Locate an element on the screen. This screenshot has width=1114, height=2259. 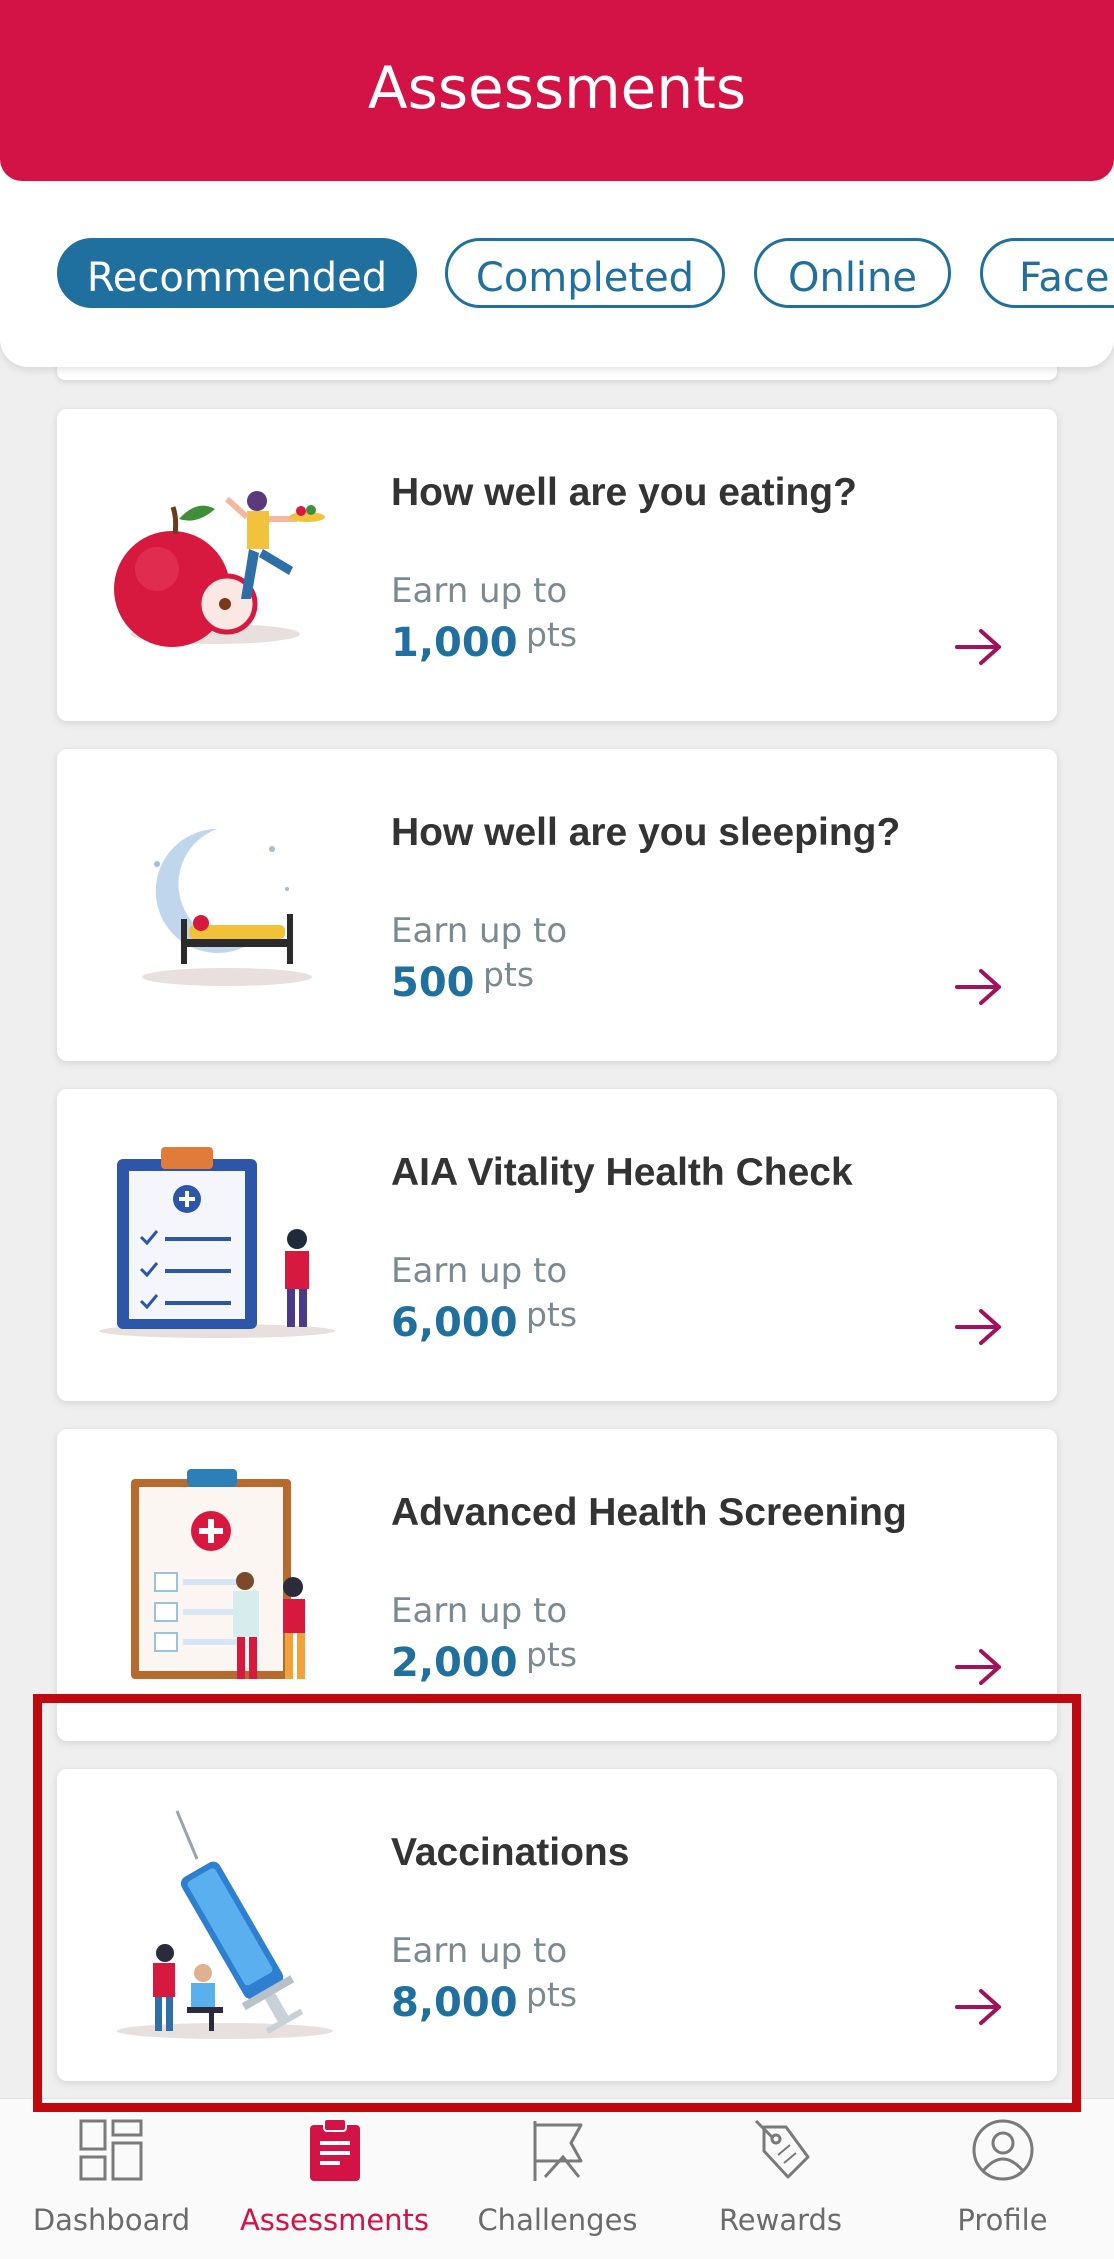
filter-bar: Recommended Completed Online Face is located at coordinates (557, 258).